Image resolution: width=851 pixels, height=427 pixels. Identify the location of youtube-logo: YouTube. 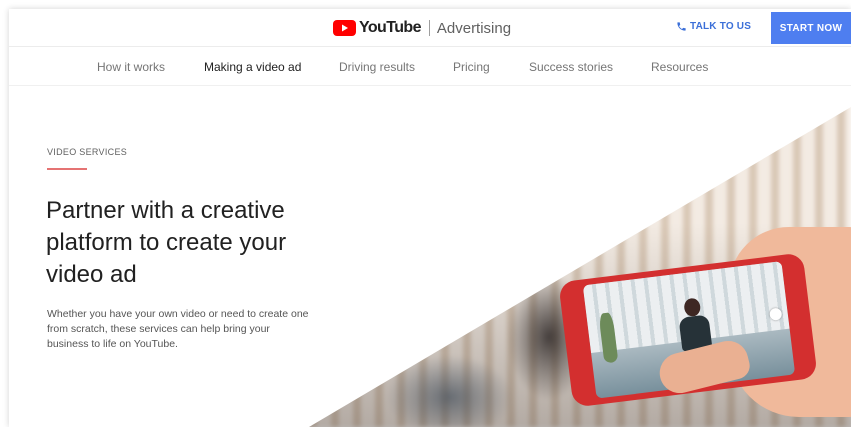
(377, 28).